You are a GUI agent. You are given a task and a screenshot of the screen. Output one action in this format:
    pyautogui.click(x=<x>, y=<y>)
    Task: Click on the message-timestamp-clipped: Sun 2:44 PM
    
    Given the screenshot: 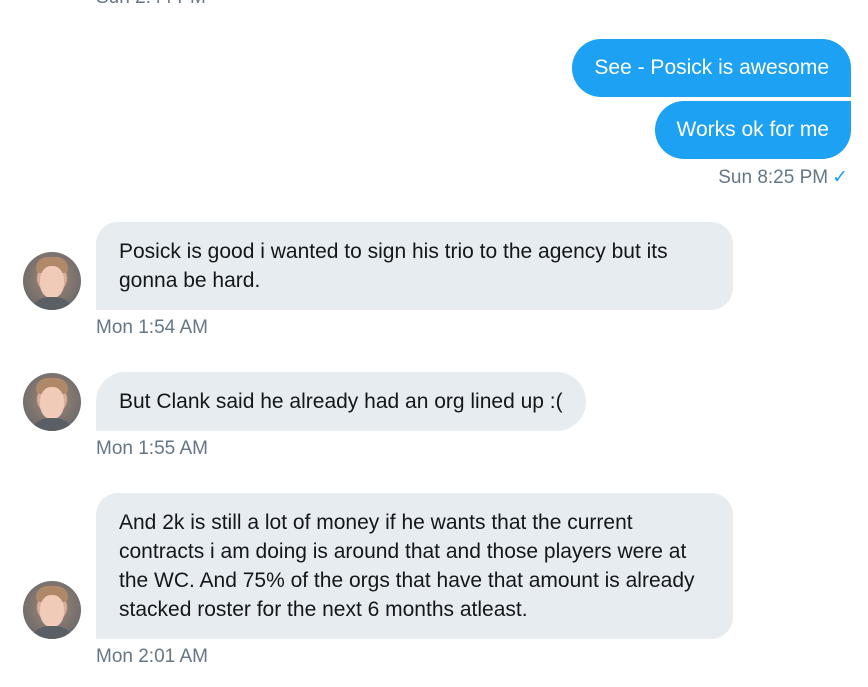 What is the action you would take?
    pyautogui.click(x=151, y=4)
    